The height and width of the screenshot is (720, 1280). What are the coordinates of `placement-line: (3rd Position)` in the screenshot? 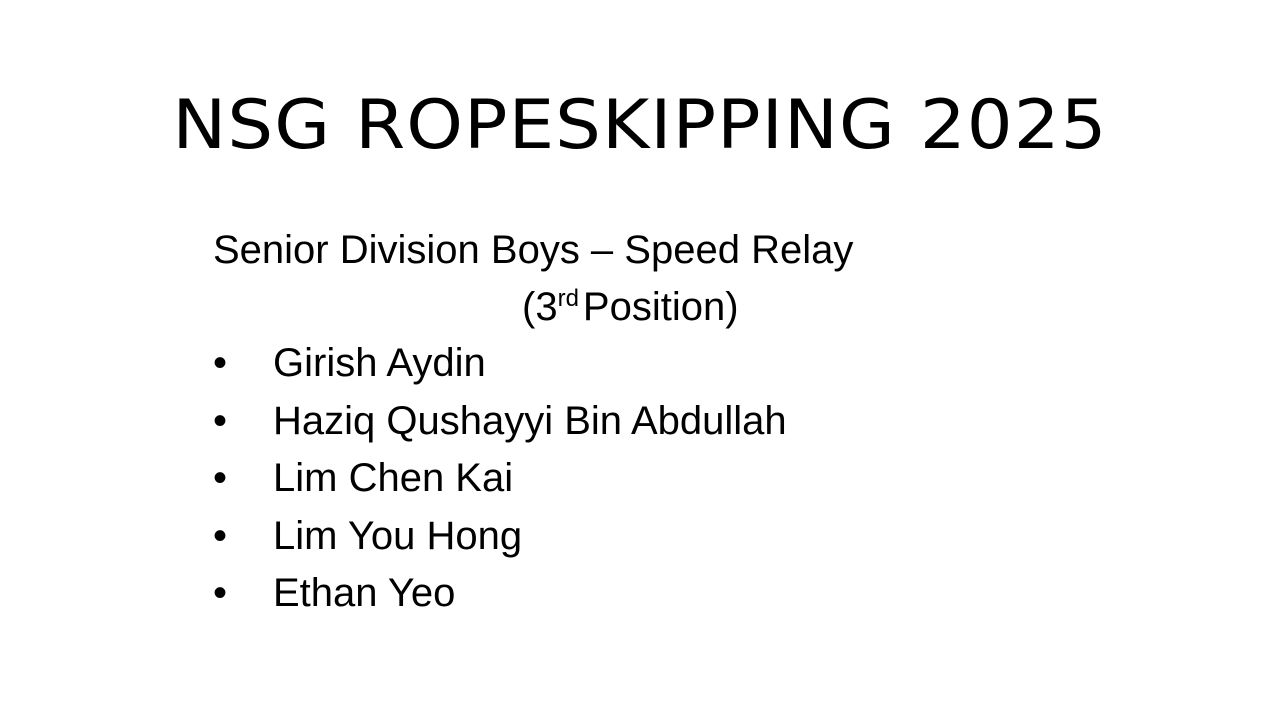 It's located at (630, 310).